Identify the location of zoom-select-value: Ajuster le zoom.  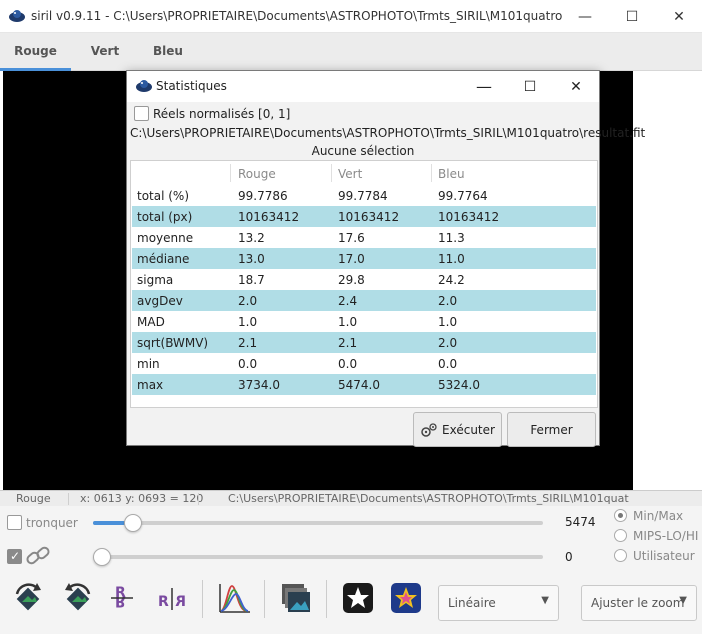
(638, 603).